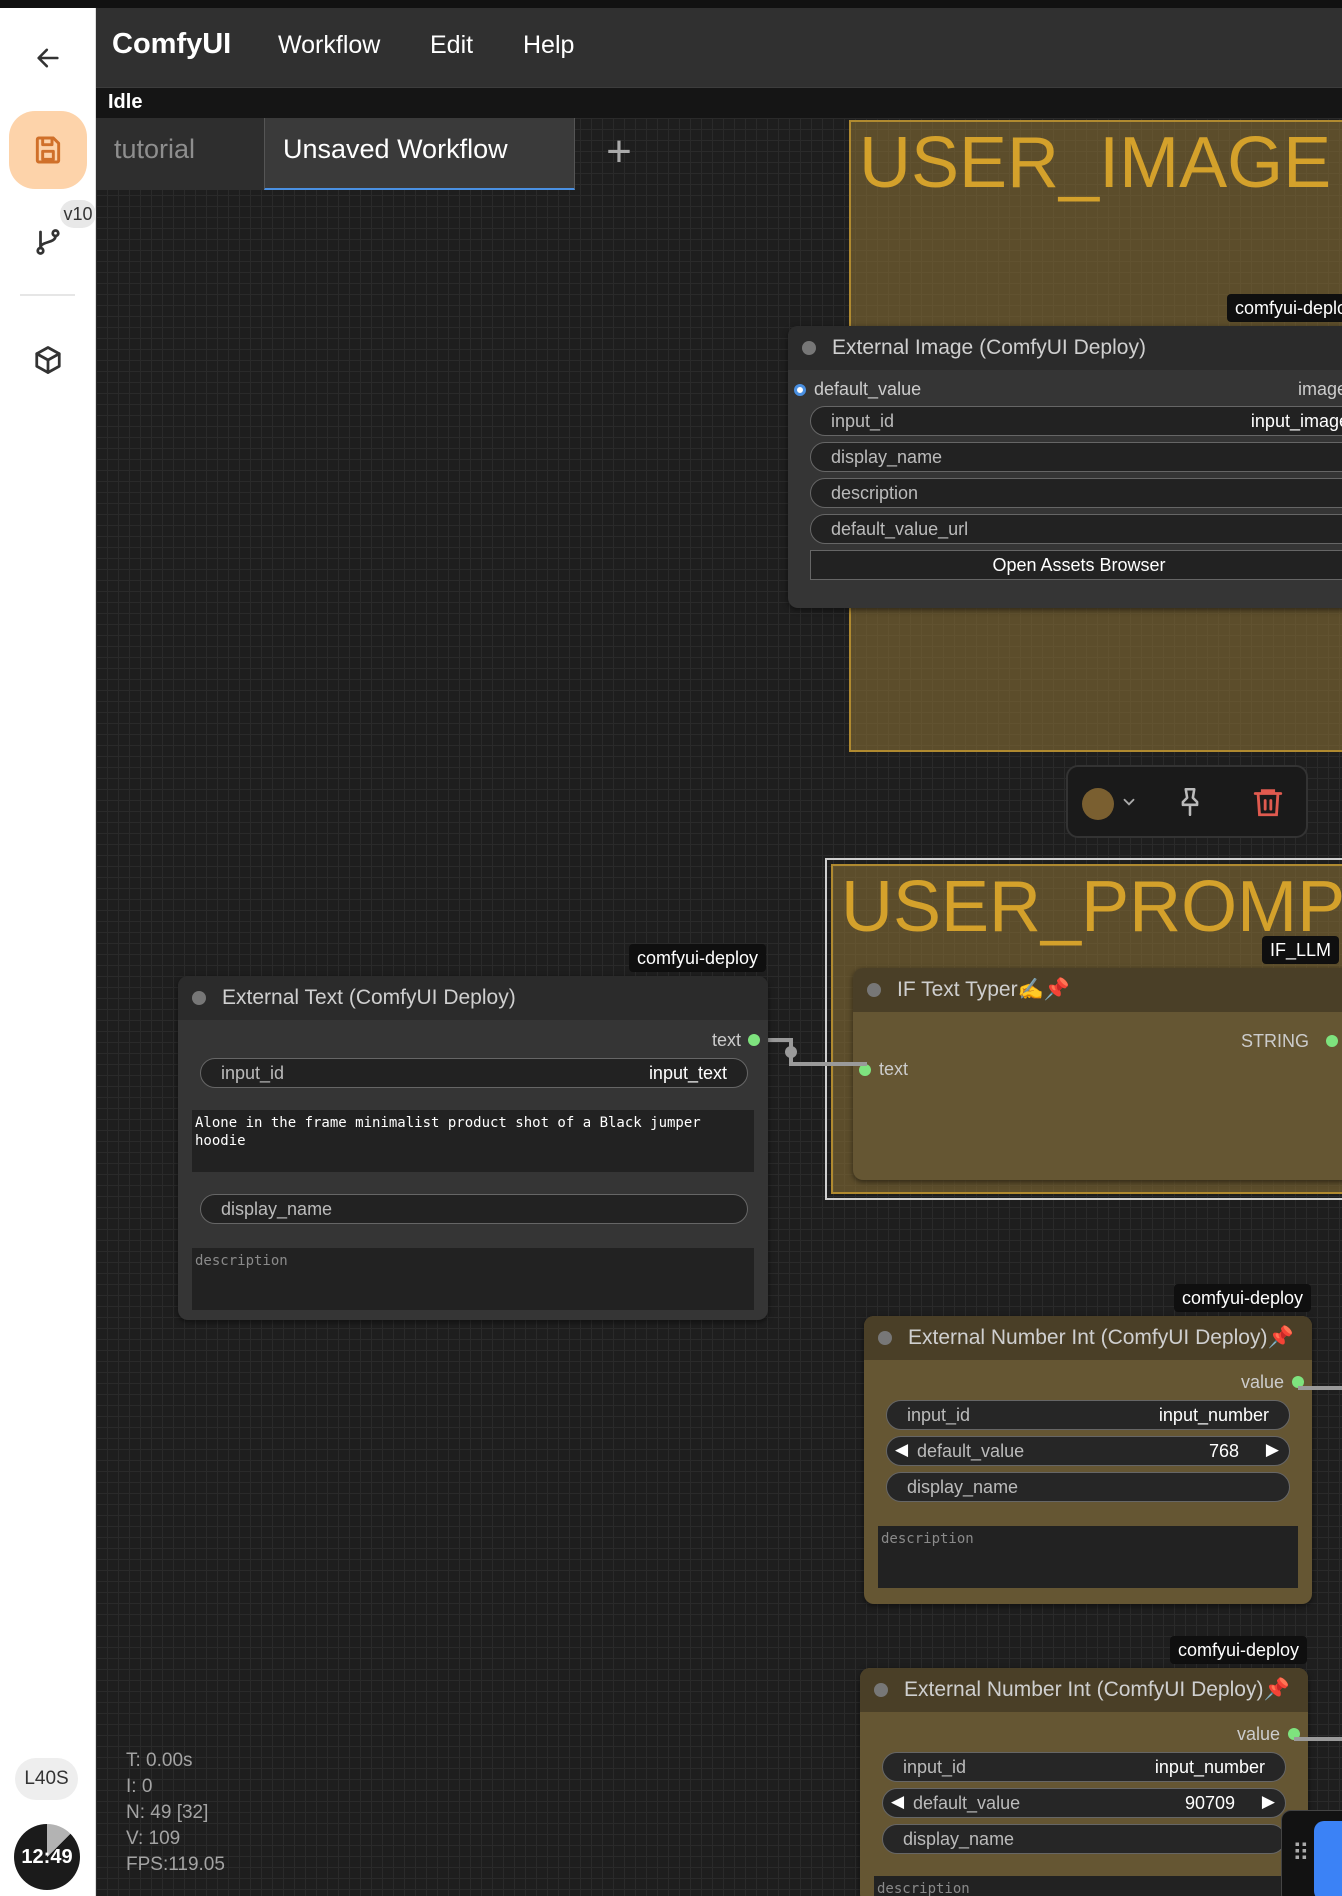 Image resolution: width=1342 pixels, height=1896 pixels. What do you see at coordinates (1190, 802) in the screenshot?
I see `pin-icon` at bounding box center [1190, 802].